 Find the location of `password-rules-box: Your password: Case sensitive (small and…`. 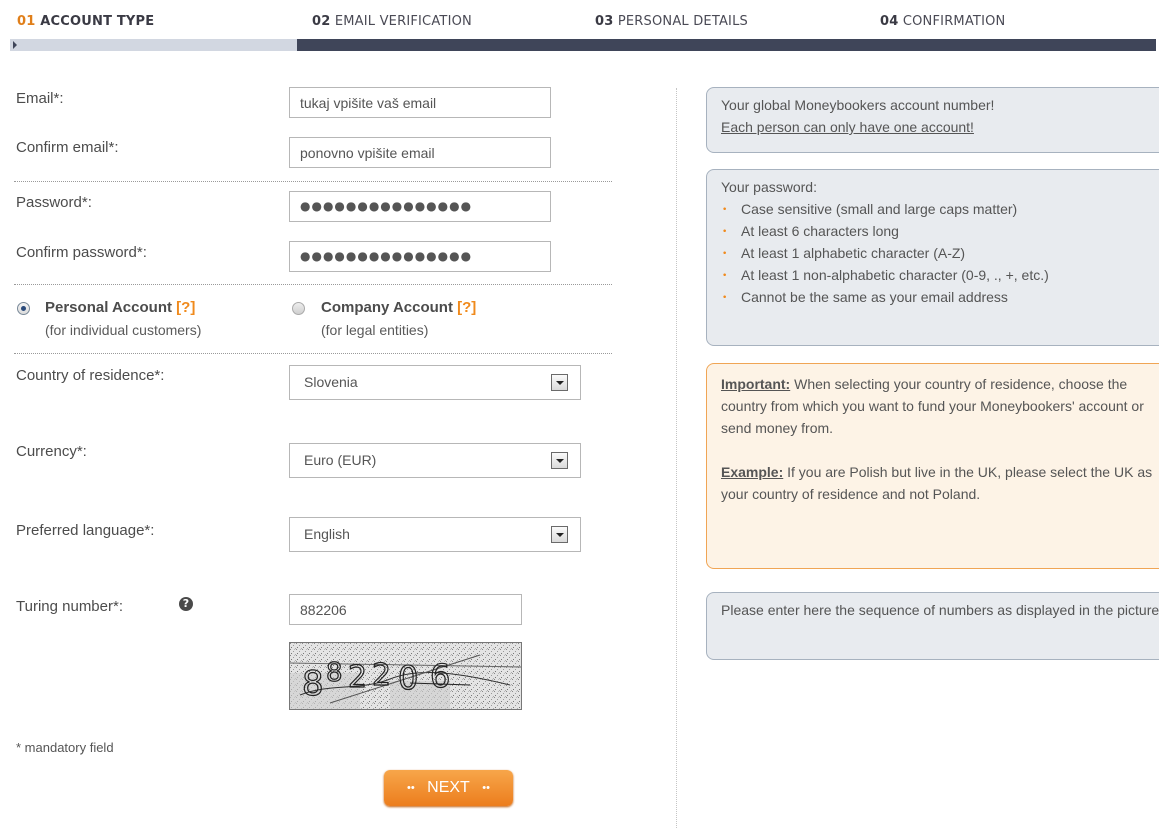

password-rules-box: Your password: Case sensitive (small and… is located at coordinates (932, 257).